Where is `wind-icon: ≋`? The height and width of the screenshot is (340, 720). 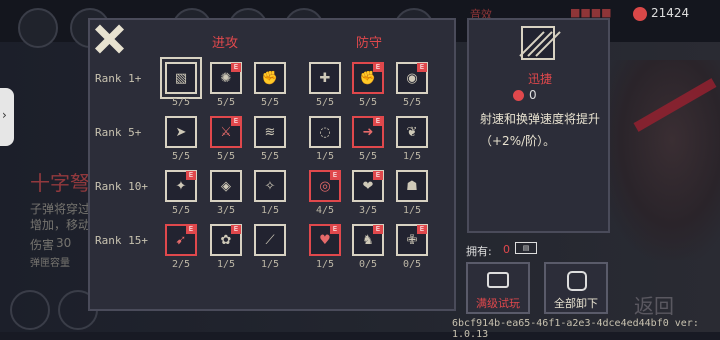 wind-icon: ≋ is located at coordinates (270, 132).